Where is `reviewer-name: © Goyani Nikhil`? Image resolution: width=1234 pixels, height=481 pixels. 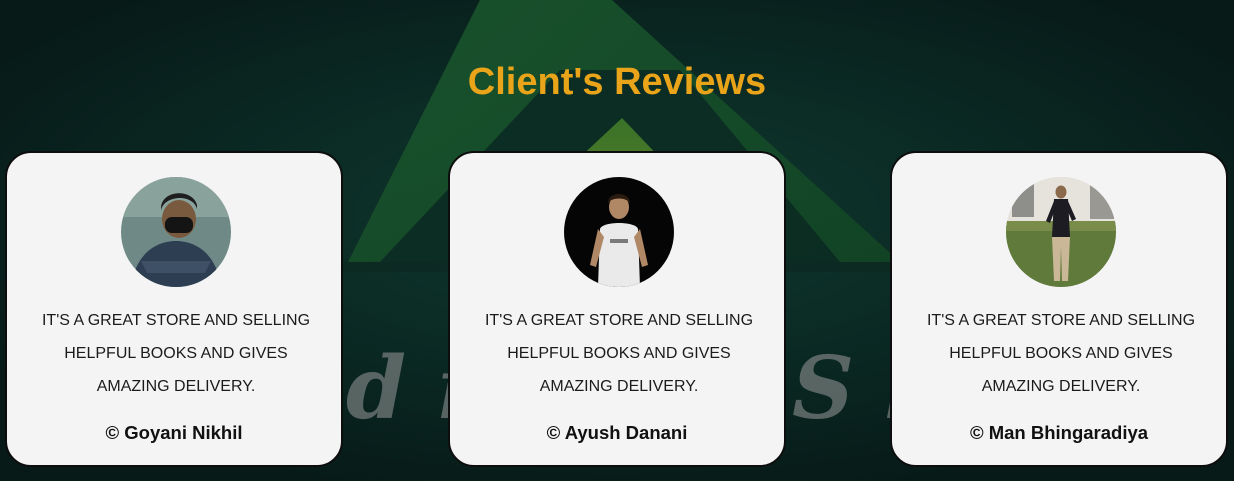 reviewer-name: © Goyani Nikhil is located at coordinates (174, 432).